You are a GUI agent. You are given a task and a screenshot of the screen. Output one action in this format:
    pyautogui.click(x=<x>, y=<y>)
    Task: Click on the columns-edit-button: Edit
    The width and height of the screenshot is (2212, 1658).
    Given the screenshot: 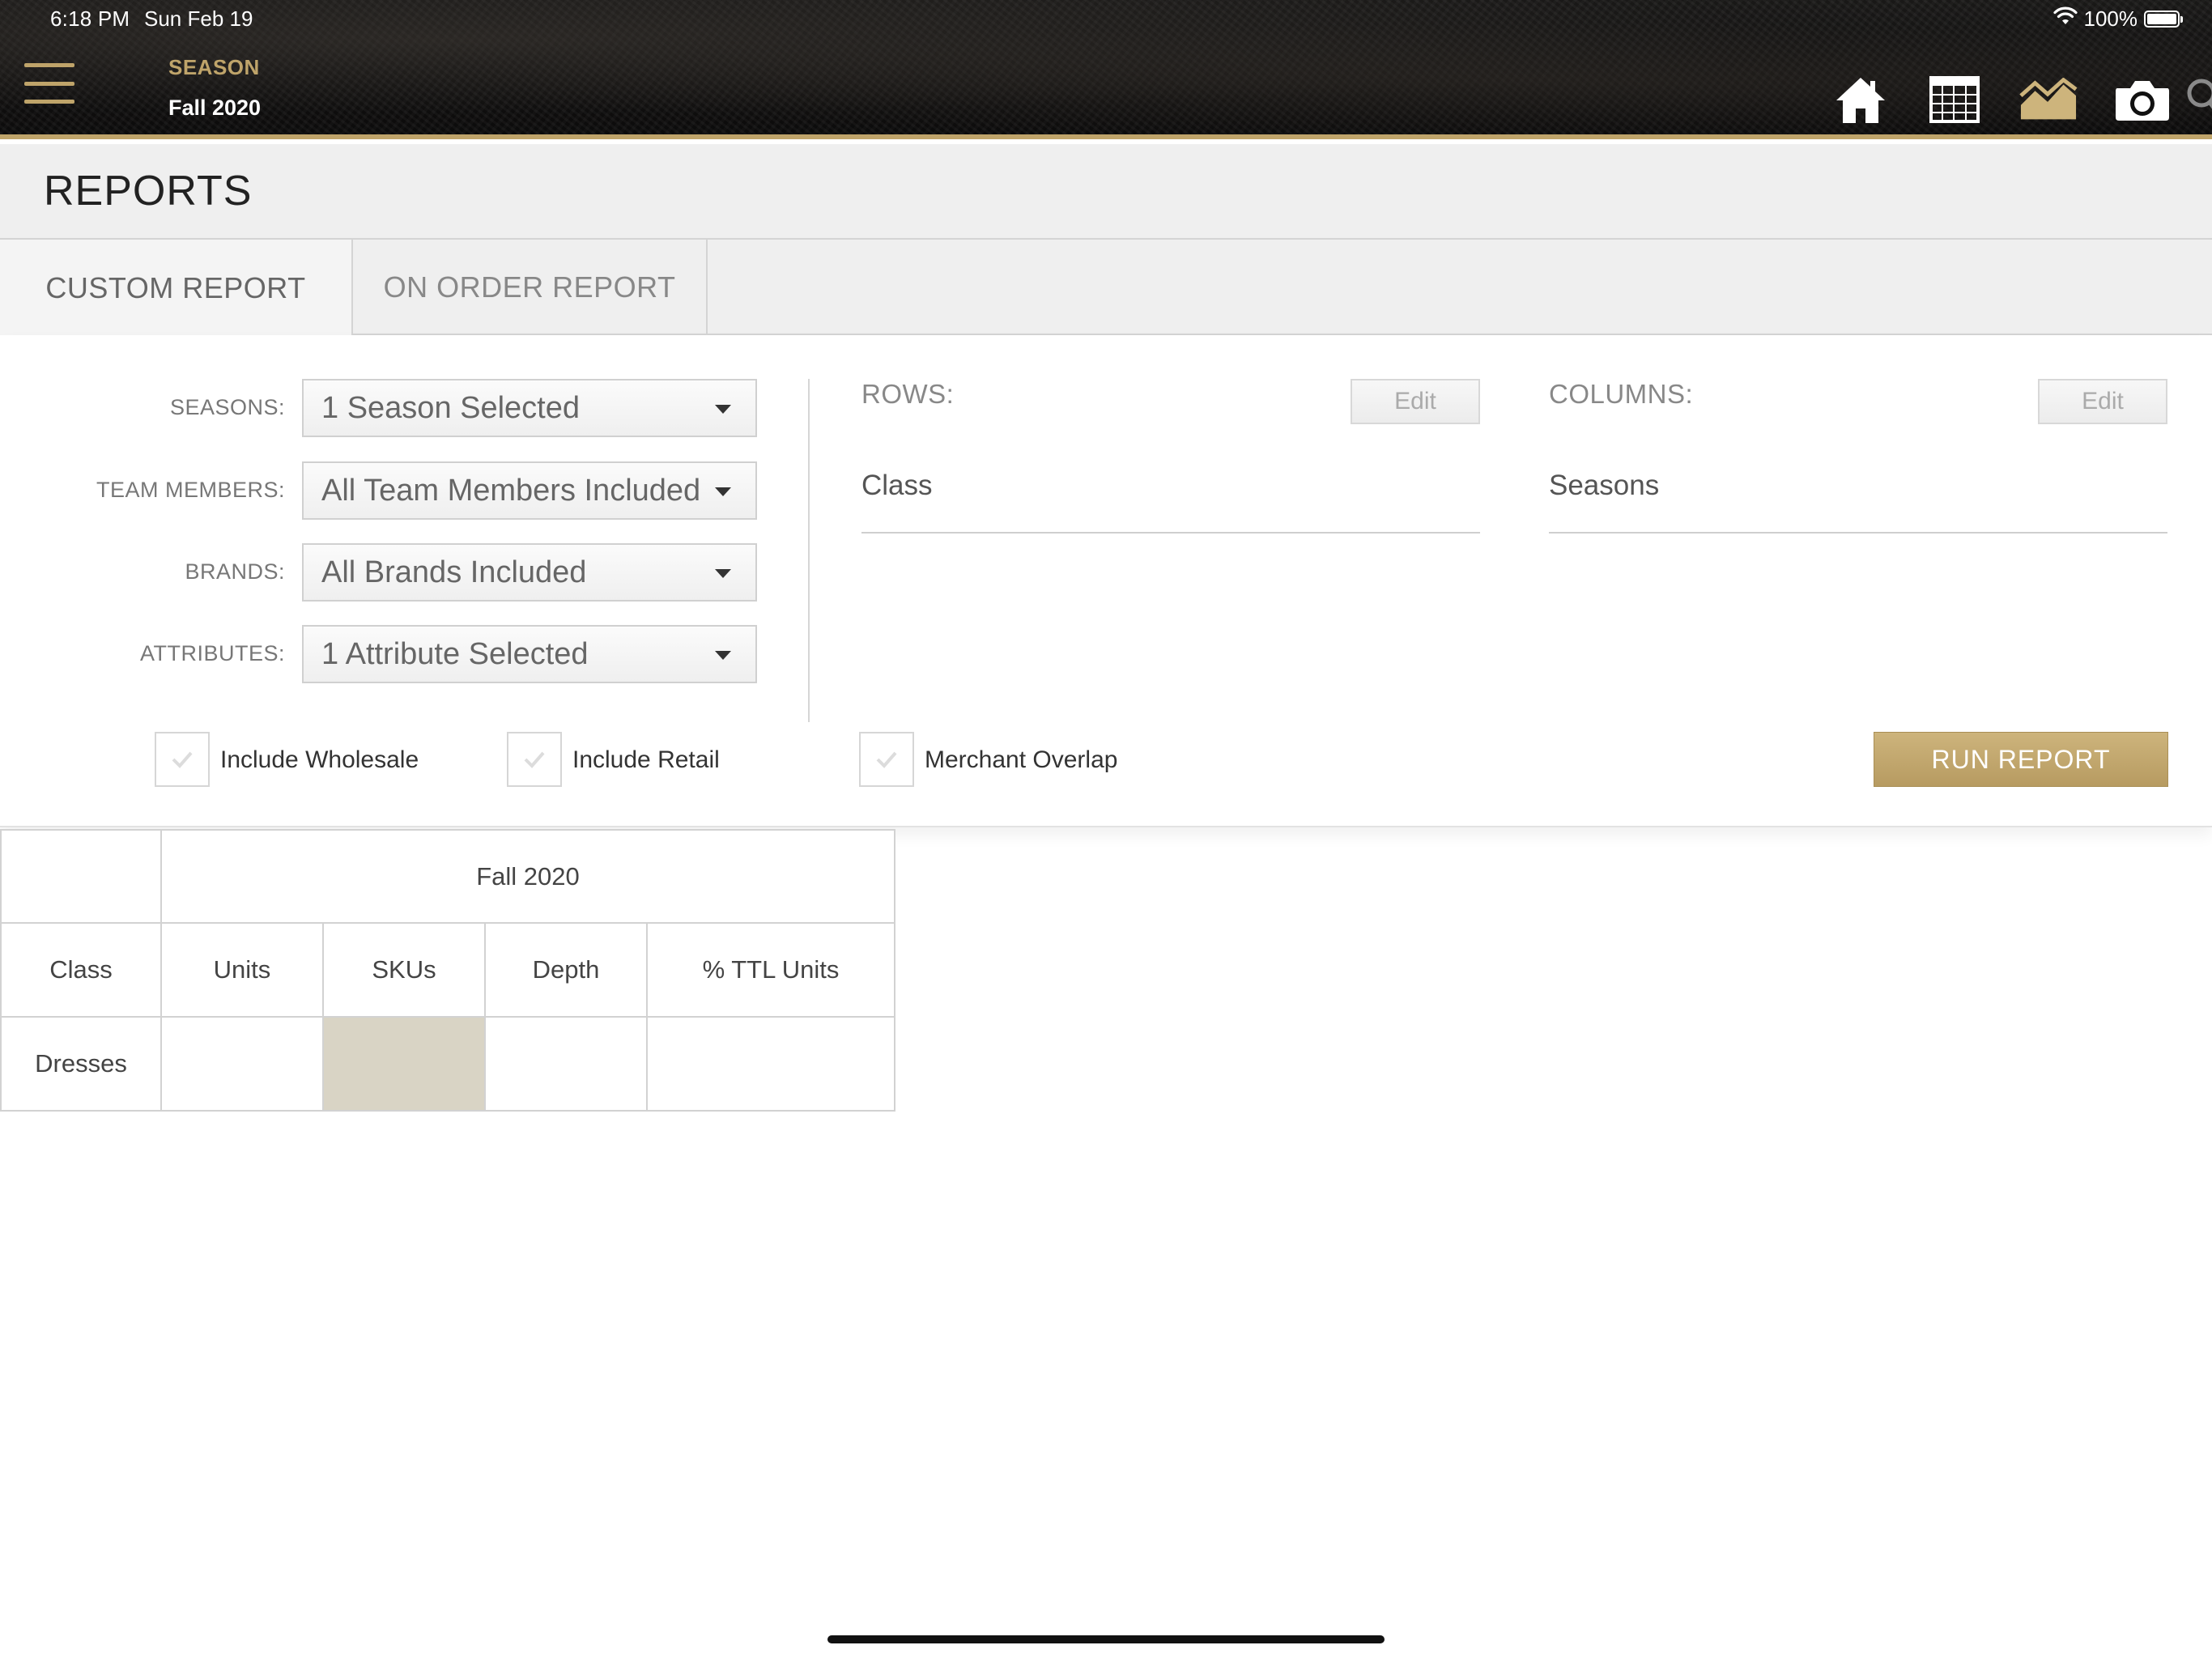 What is the action you would take?
    pyautogui.click(x=2102, y=401)
    